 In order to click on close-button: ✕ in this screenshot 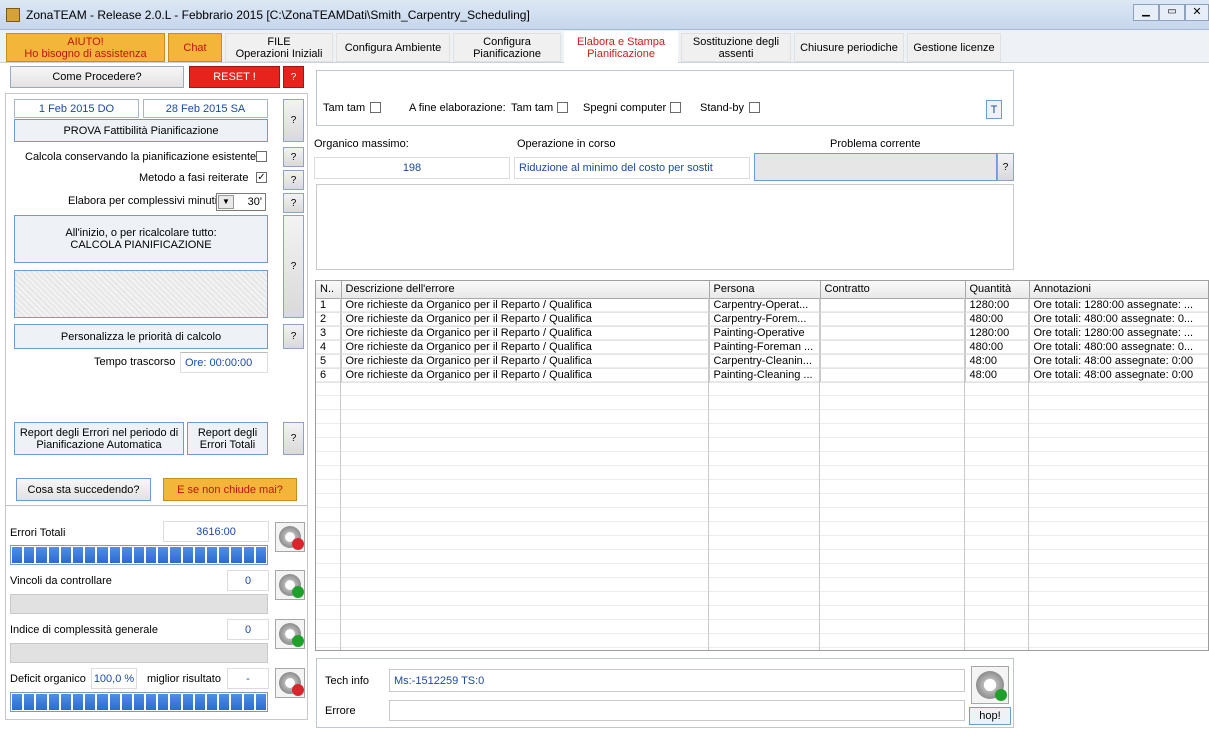, I will do `click(1197, 12)`.